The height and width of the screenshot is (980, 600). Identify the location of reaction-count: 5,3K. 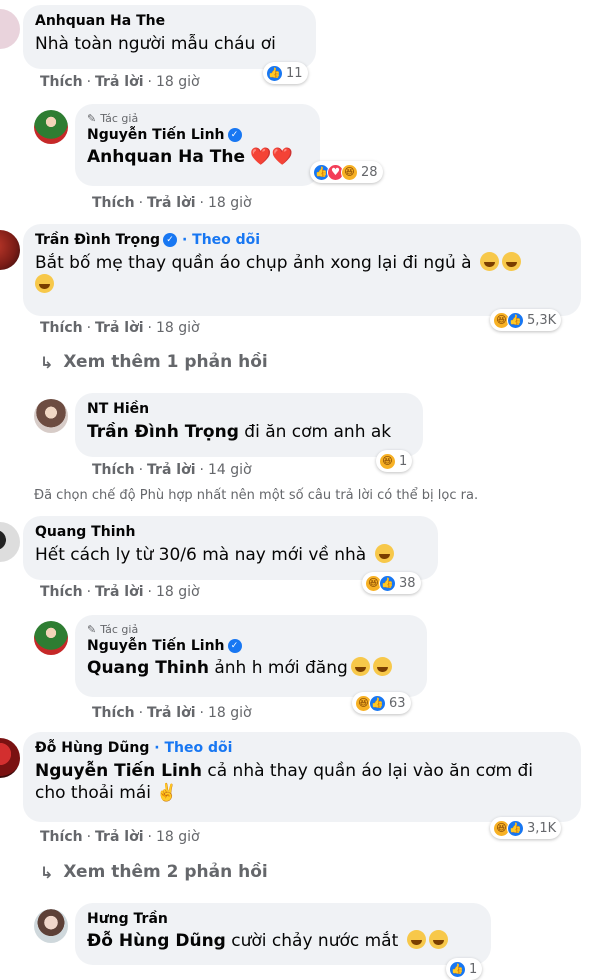
(542, 320).